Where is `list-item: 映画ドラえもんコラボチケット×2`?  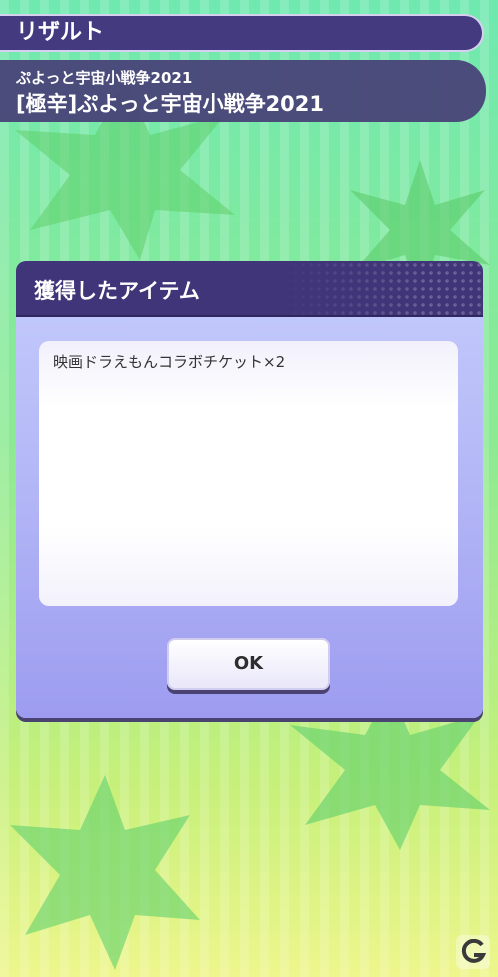
list-item: 映画ドラえもんコラボチケット×2 is located at coordinates (169, 362).